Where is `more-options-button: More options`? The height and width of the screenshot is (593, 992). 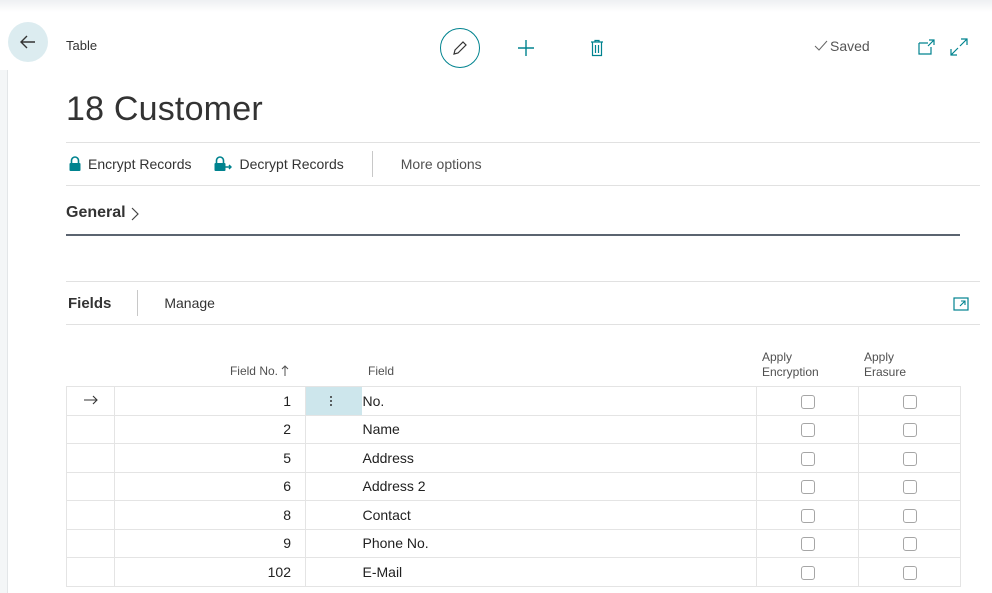
more-options-button: More options is located at coordinates (441, 164).